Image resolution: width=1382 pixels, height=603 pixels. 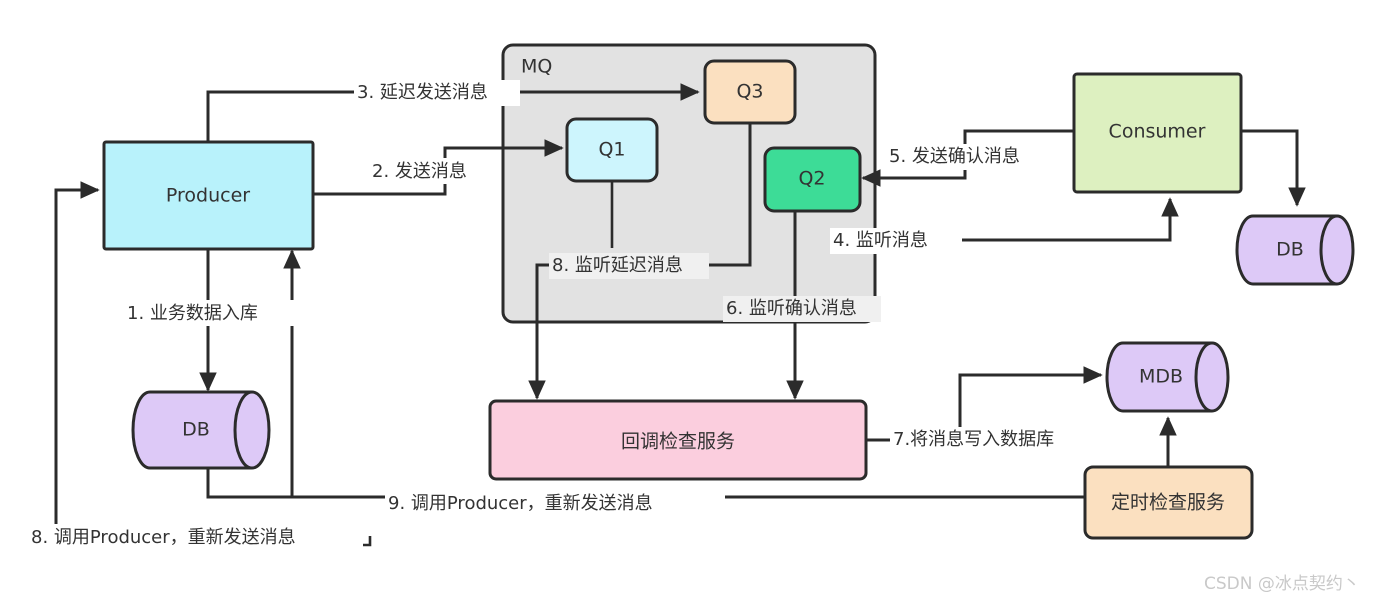 I want to click on node-mdb-label: MDB, so click(x=1161, y=377).